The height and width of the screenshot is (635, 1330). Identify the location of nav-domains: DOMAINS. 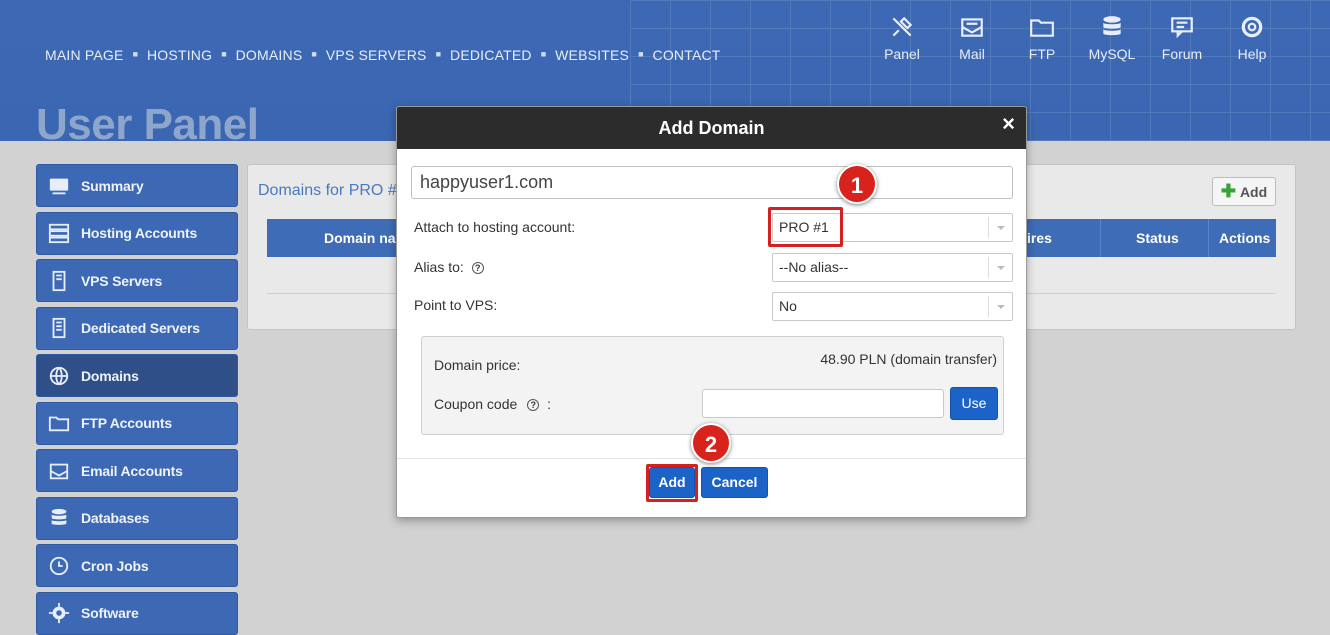
(269, 55).